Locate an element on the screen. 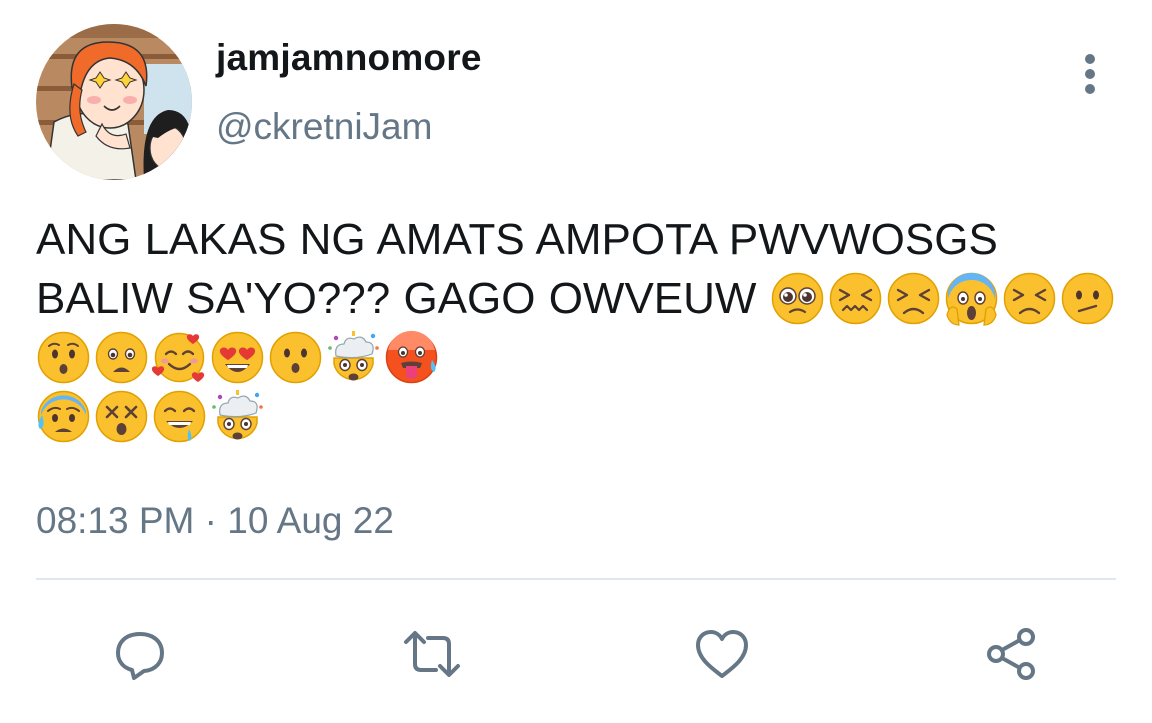  user-handle: @ckretniJam is located at coordinates (324, 127).